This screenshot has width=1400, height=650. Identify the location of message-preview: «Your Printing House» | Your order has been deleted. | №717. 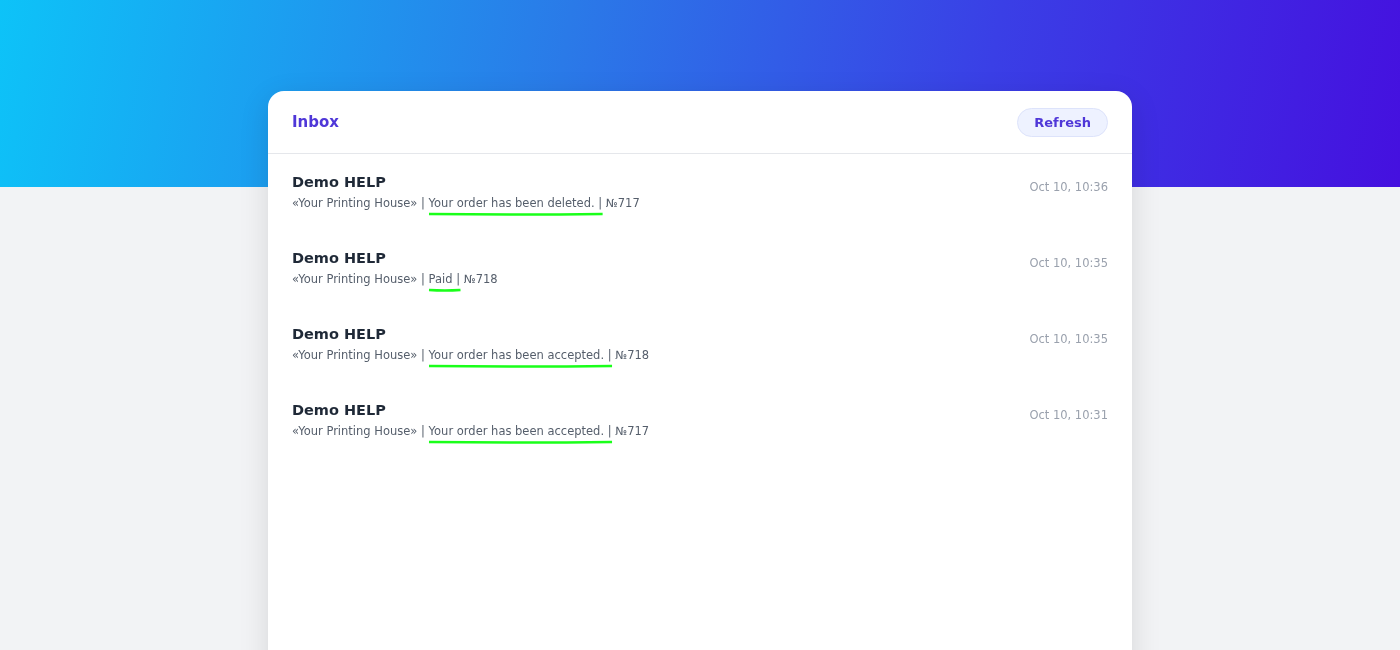
(466, 203).